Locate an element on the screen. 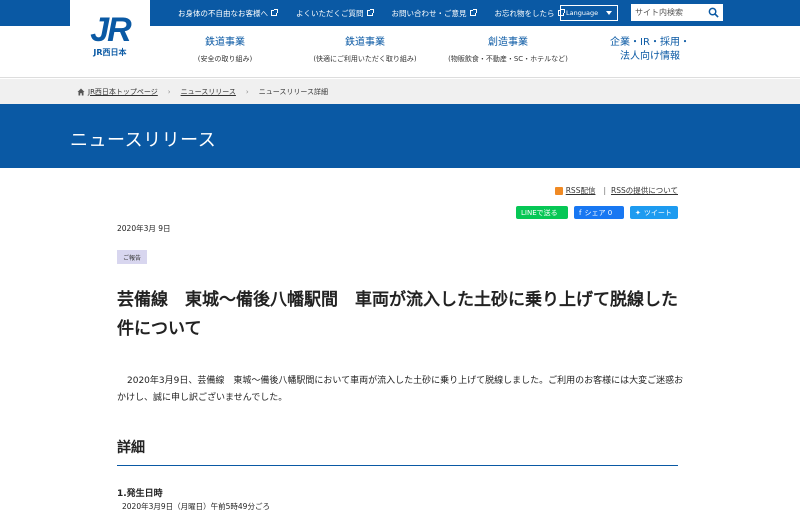 The height and width of the screenshot is (524, 800). breadcrumb: JR西日本トップページ › ニュースリリース › ニュースリリース詳細 is located at coordinates (400, 91).